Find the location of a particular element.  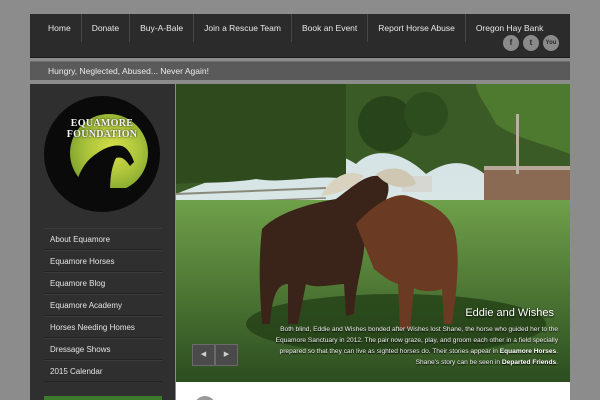

slider-prev-button: ◀ is located at coordinates (203, 355).